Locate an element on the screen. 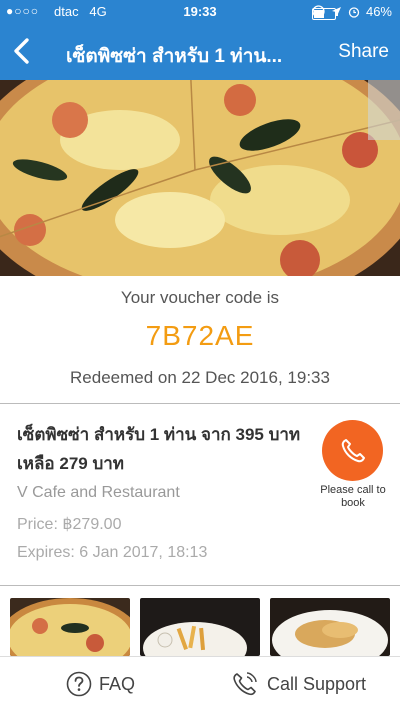 Image resolution: width=400 pixels, height=711 pixels. call-support-button: Call Support is located at coordinates (298, 684).